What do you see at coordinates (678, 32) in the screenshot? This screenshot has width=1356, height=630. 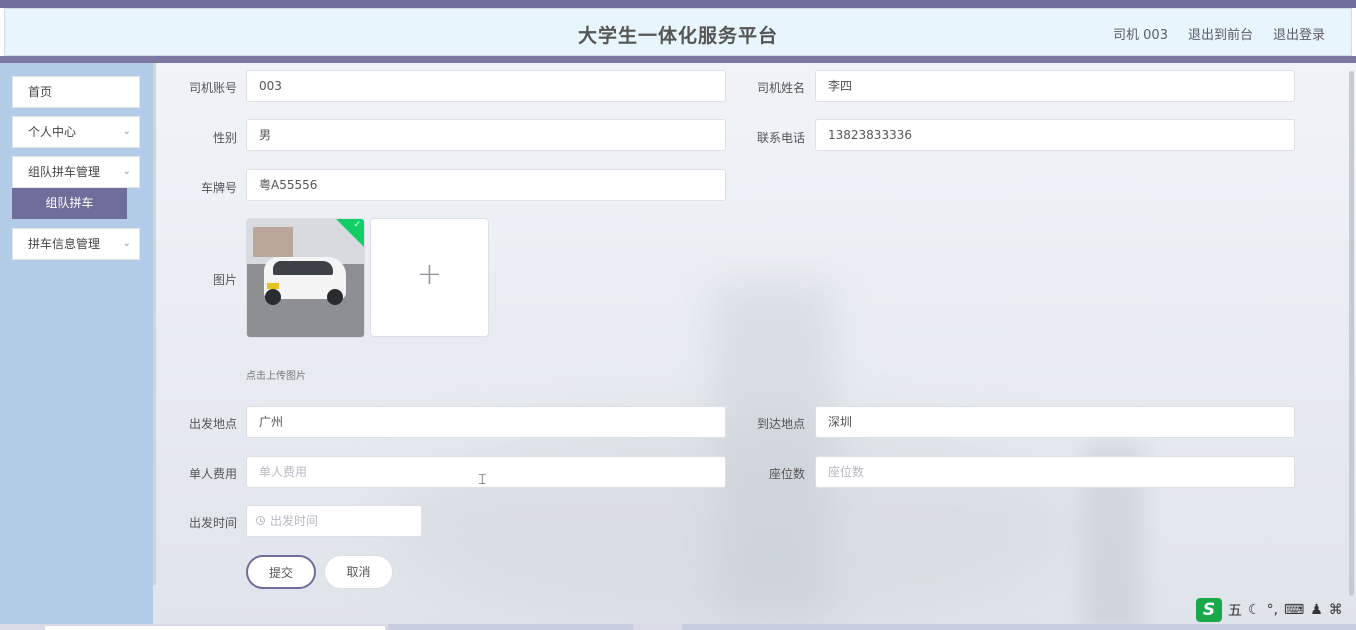 I see `header: 大学生一体化服务平台 司机 003 退出到前台 退出登录` at bounding box center [678, 32].